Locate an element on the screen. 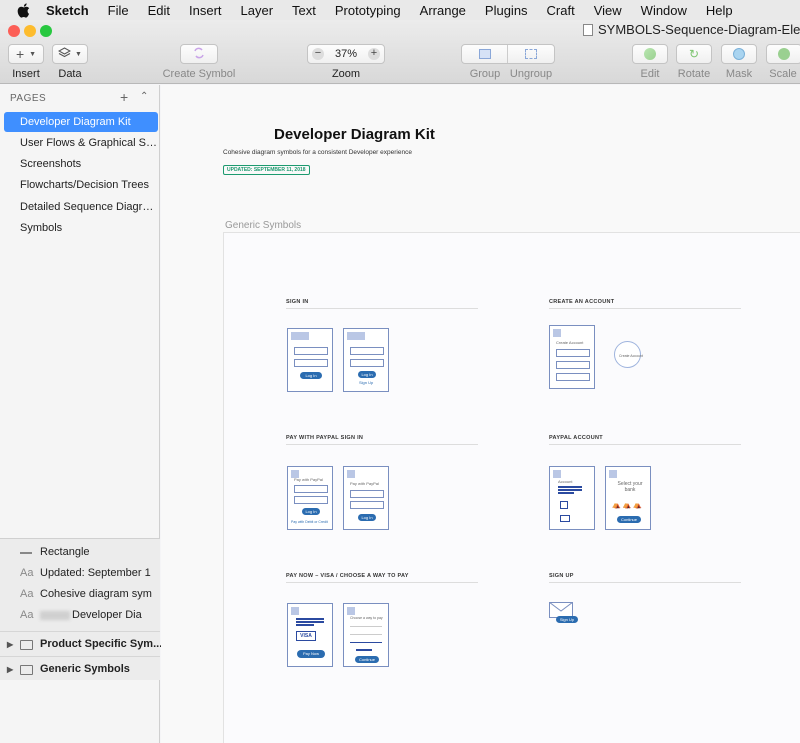  scale-icon is located at coordinates (784, 54).